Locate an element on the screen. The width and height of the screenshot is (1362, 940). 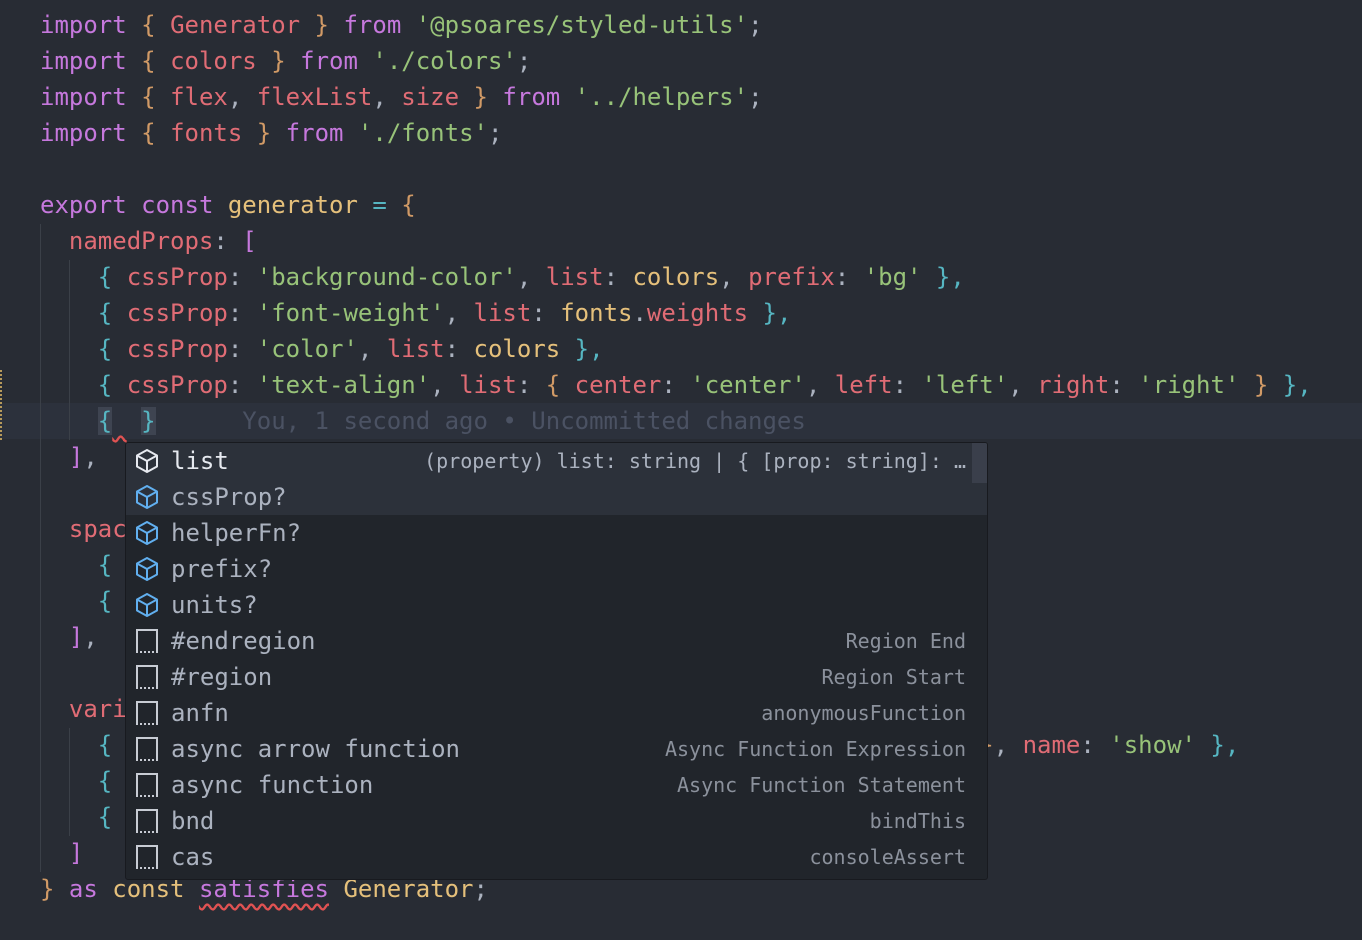
suggestion-label: cssProp? is located at coordinates (229, 497).